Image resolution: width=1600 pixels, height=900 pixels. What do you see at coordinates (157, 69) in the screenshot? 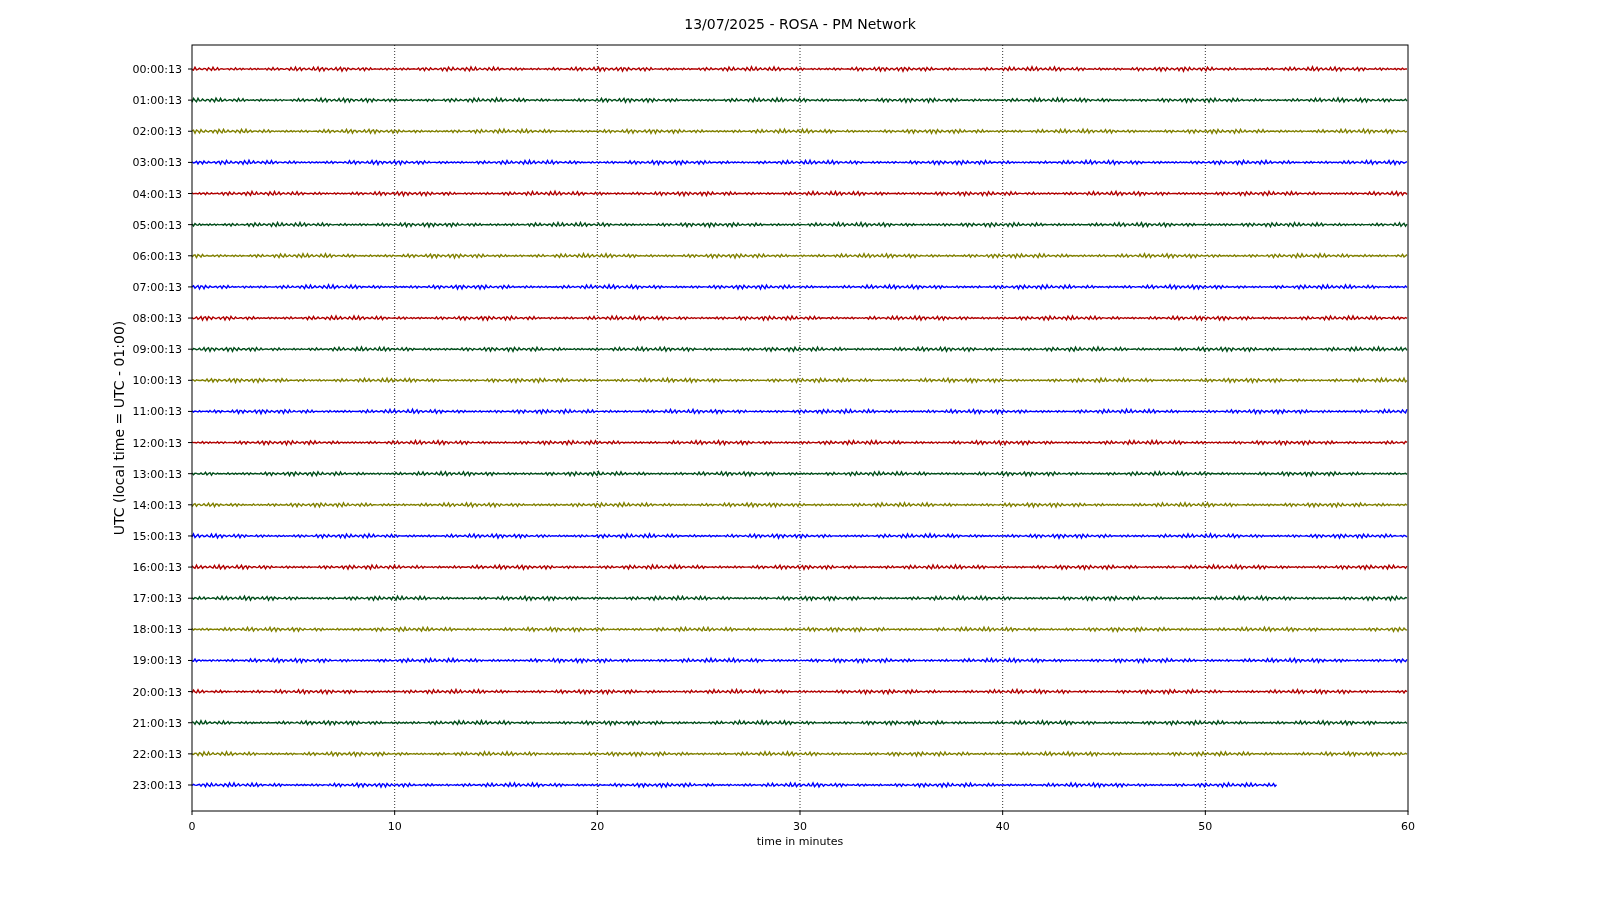
I see `hour-tick-label: 00:00:13` at bounding box center [157, 69].